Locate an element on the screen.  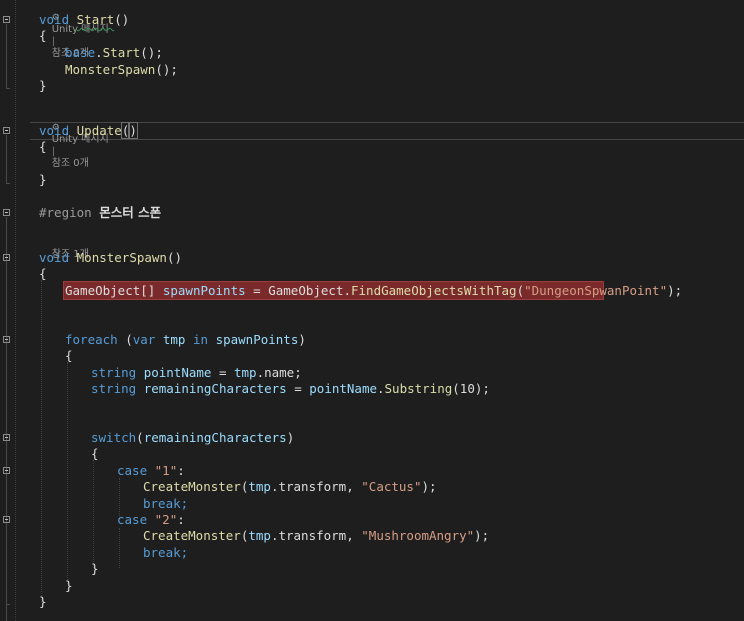
paren: ) is located at coordinates (133, 130).